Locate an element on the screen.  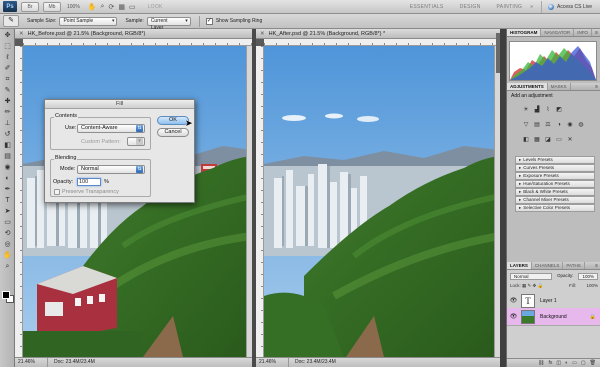
fill-input: 100% is located at coordinates (592, 285).